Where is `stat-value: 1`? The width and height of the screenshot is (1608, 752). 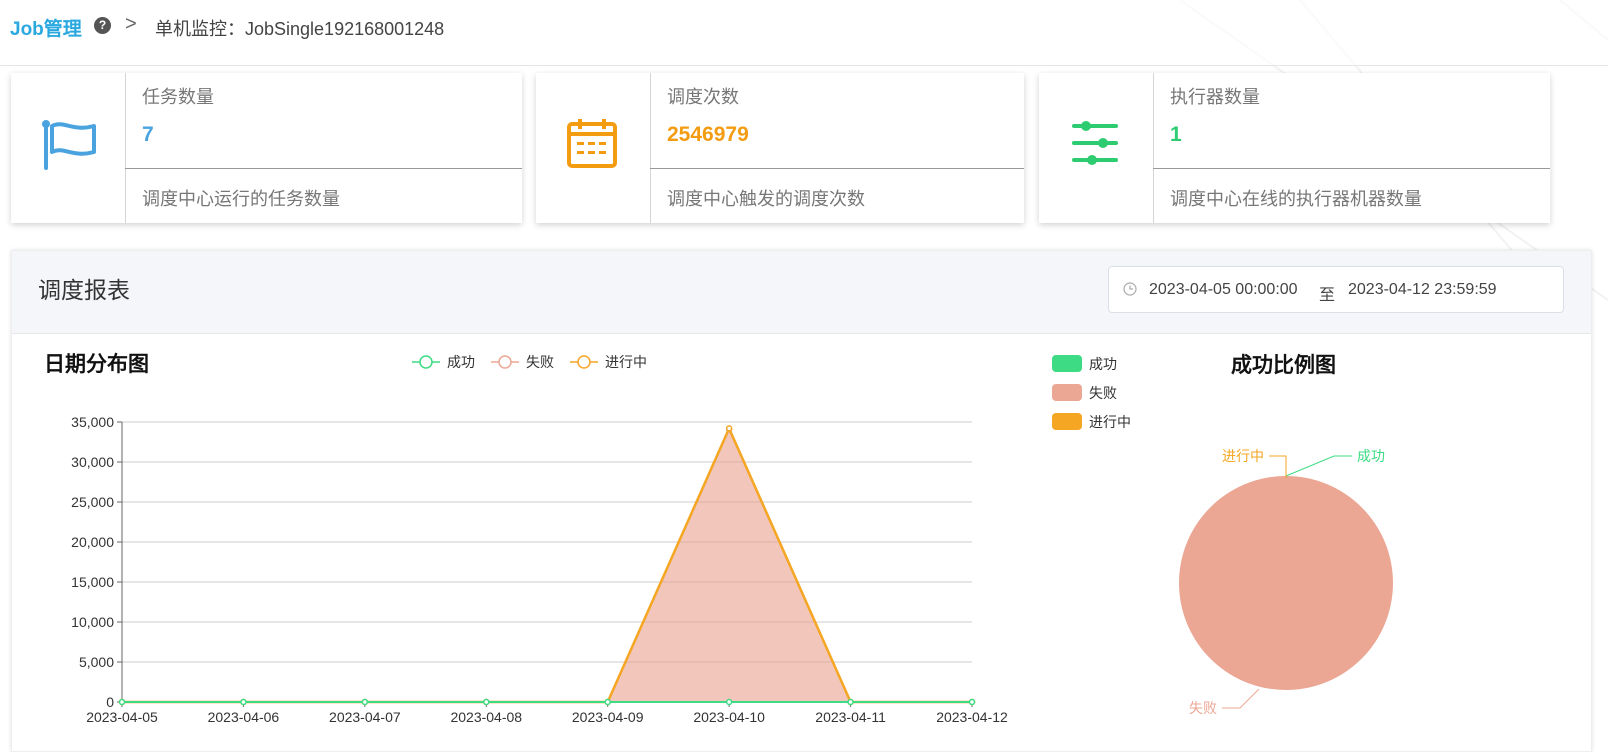 stat-value: 1 is located at coordinates (1176, 134).